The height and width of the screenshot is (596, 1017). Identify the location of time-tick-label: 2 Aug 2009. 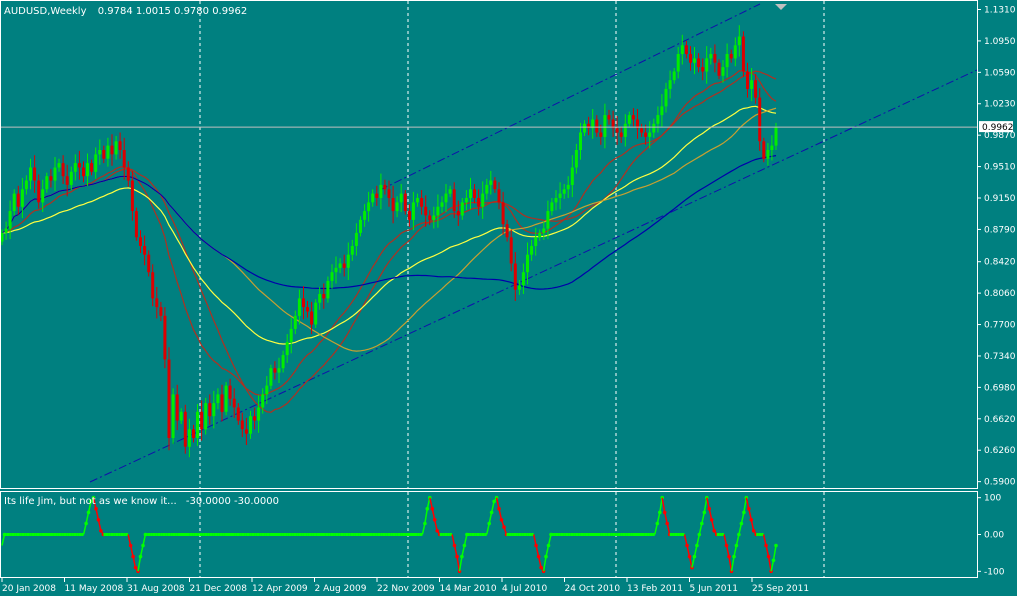
(341, 589).